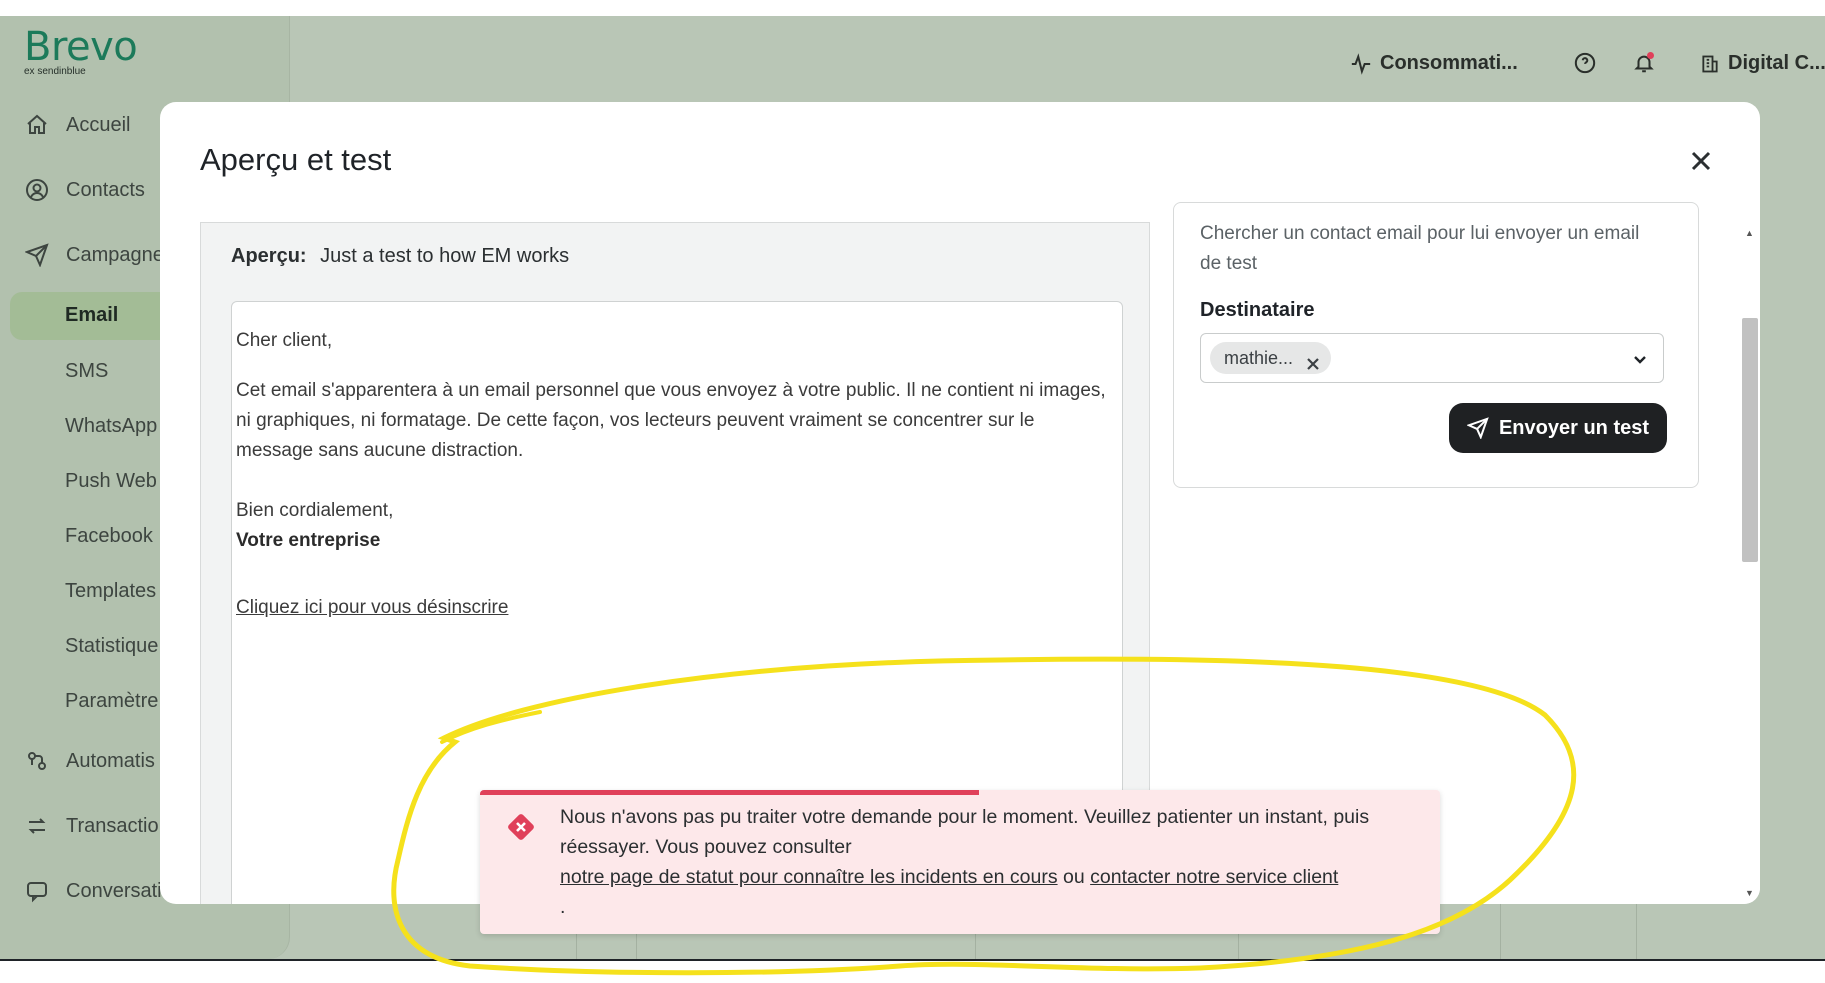 This screenshot has height=983, width=1825. I want to click on automation-icon, so click(37, 761).